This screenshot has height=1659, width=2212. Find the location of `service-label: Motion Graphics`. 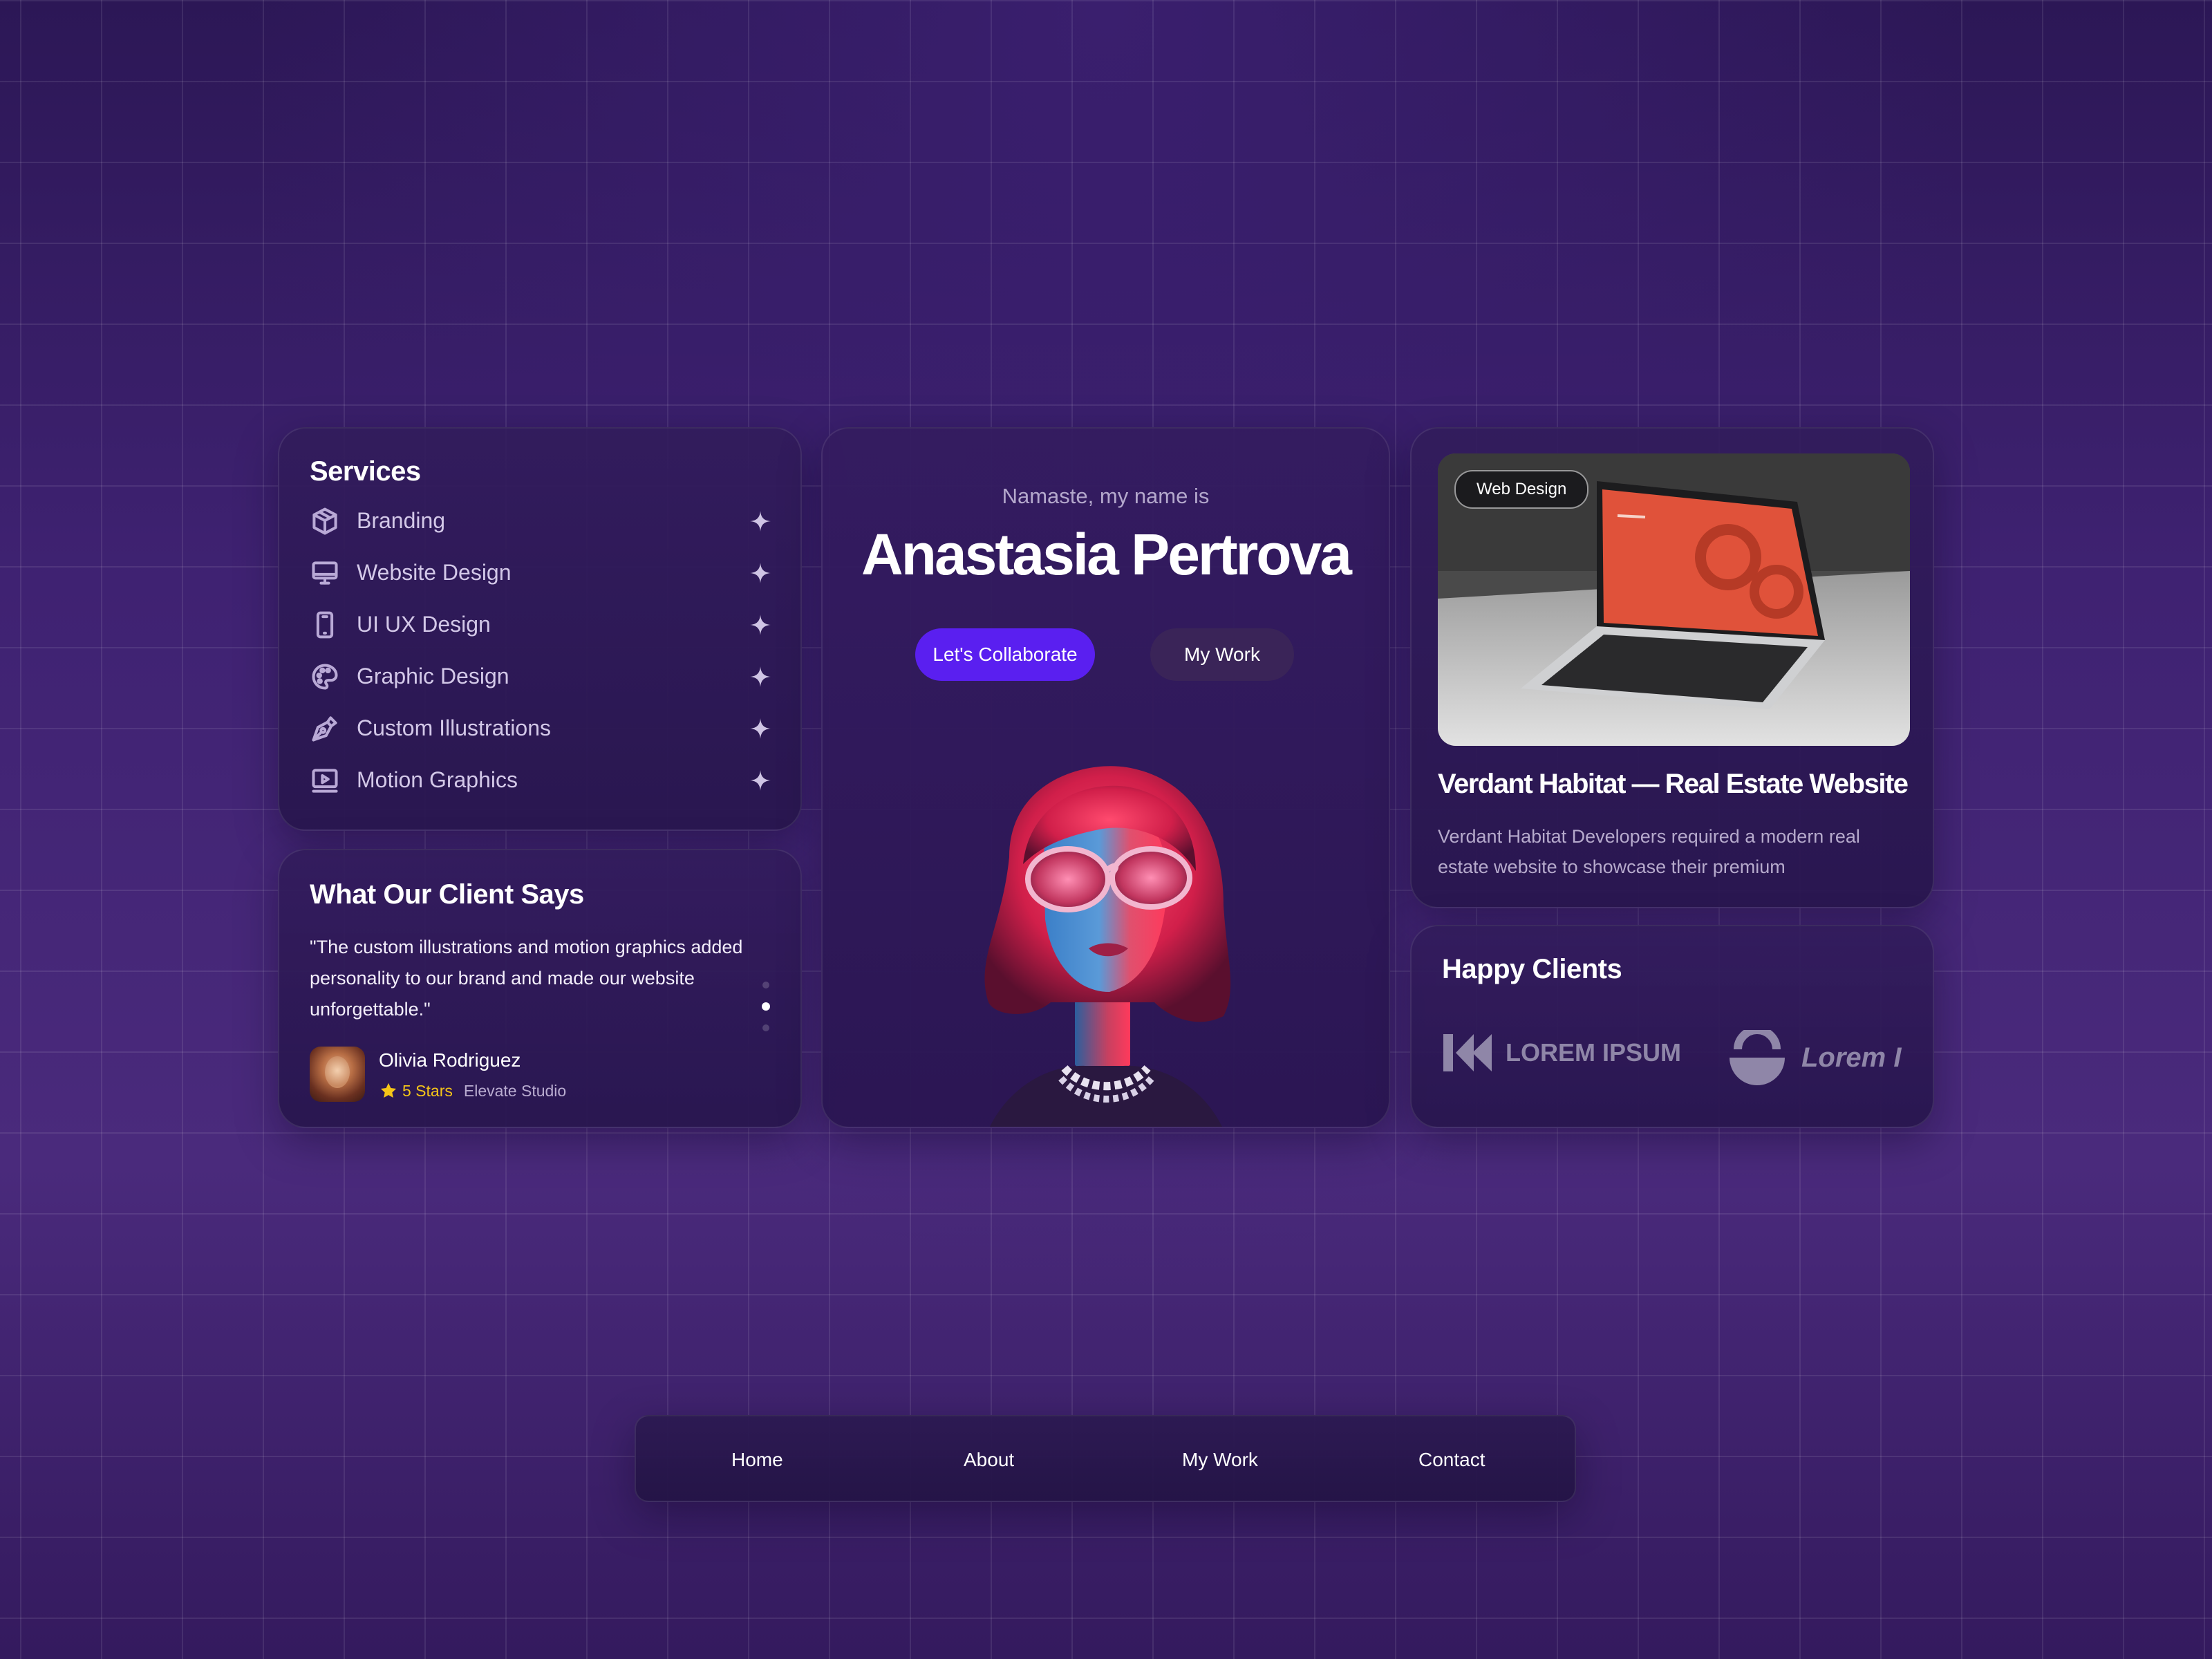

service-label: Motion Graphics is located at coordinates (438, 779).